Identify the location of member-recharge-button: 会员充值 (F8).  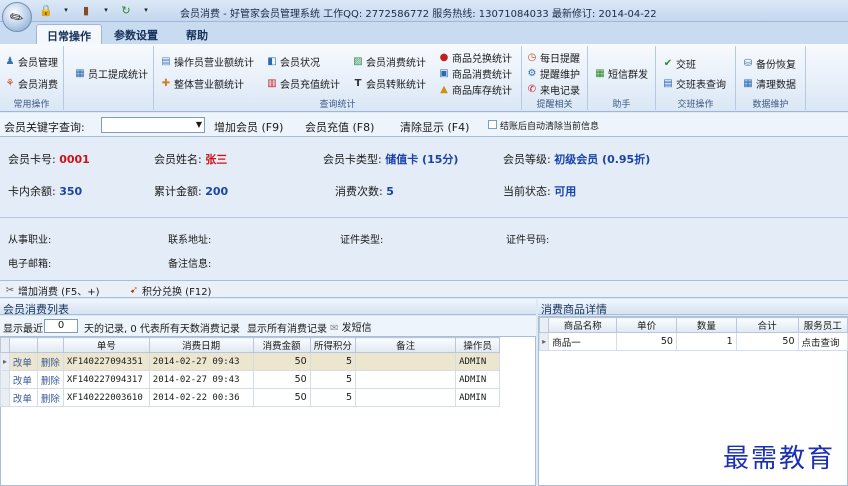
(339, 127).